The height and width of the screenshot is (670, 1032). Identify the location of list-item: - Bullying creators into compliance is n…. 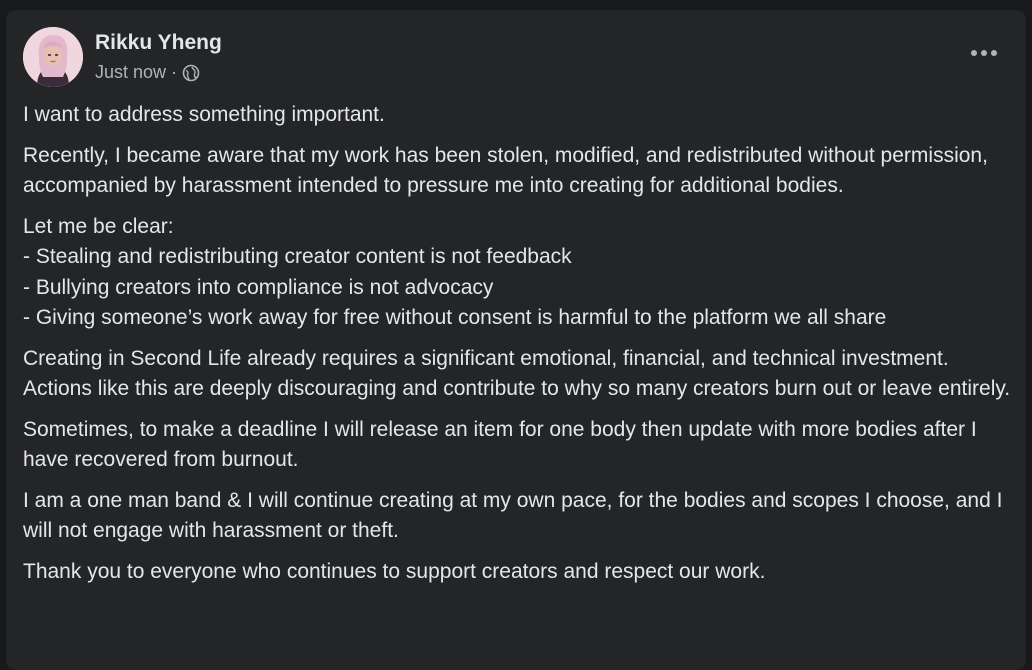
(258, 287).